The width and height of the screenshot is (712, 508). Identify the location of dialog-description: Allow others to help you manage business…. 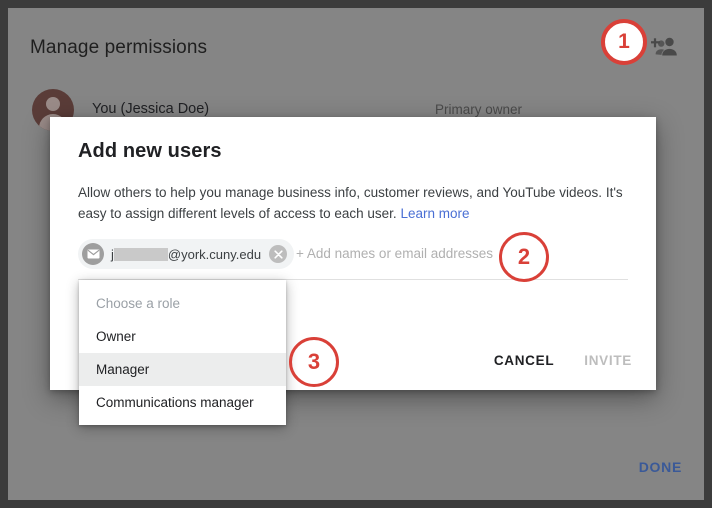
(354, 203).